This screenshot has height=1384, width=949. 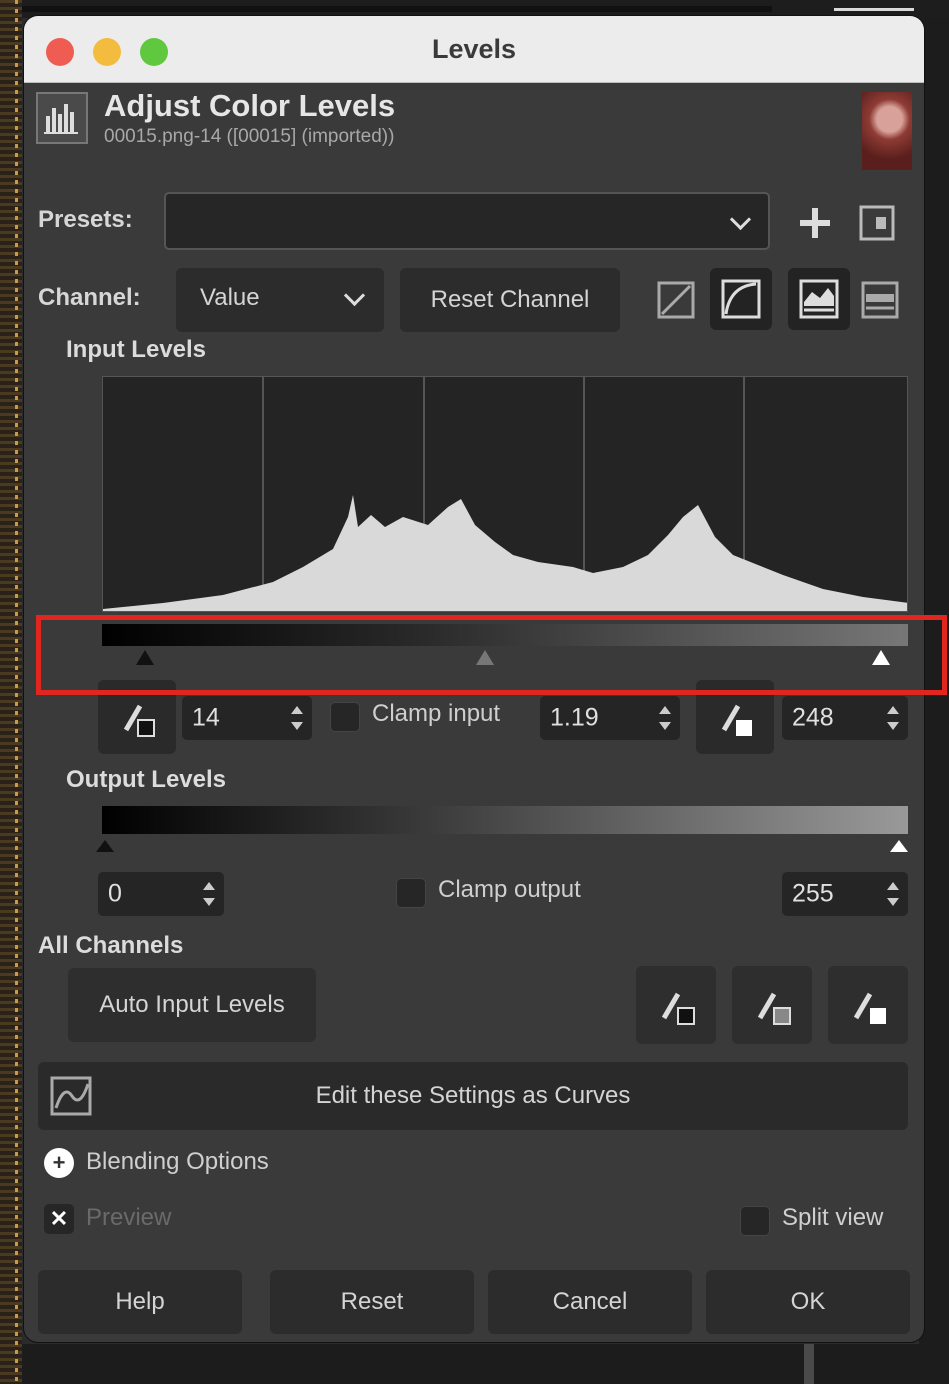 What do you see at coordinates (85, 219) in the screenshot?
I see `presets-label: Presets:` at bounding box center [85, 219].